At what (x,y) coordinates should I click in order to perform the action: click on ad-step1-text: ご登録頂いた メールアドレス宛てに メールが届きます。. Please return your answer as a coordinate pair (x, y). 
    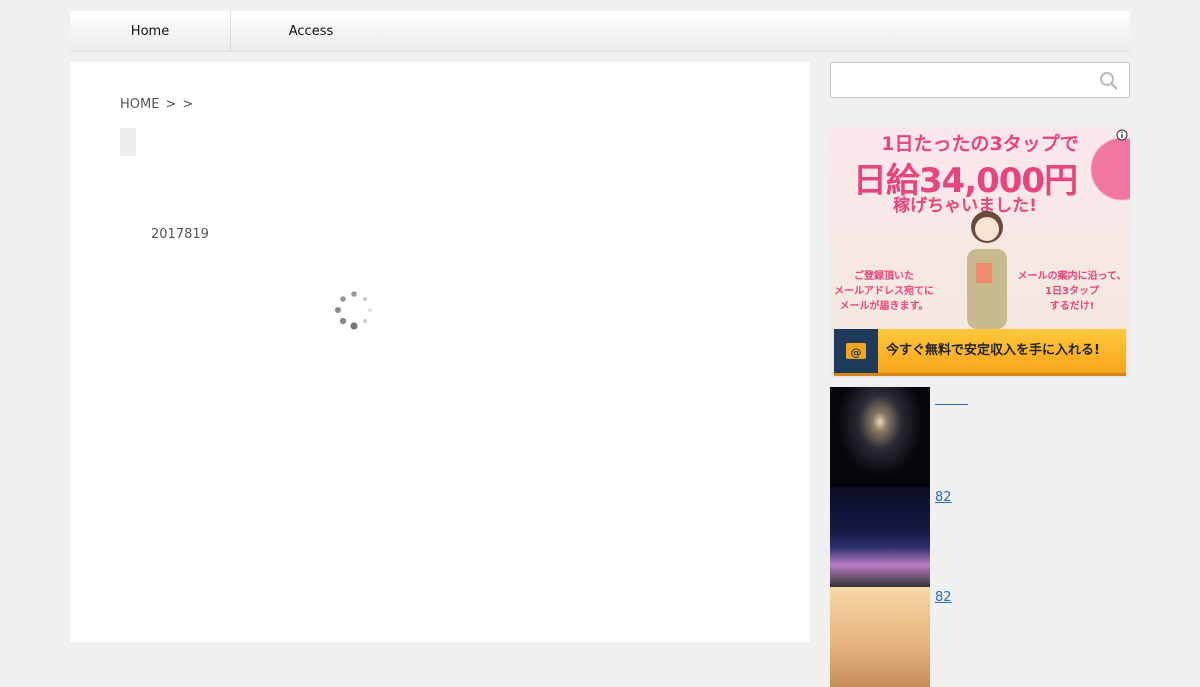
    Looking at the image, I should click on (884, 291).